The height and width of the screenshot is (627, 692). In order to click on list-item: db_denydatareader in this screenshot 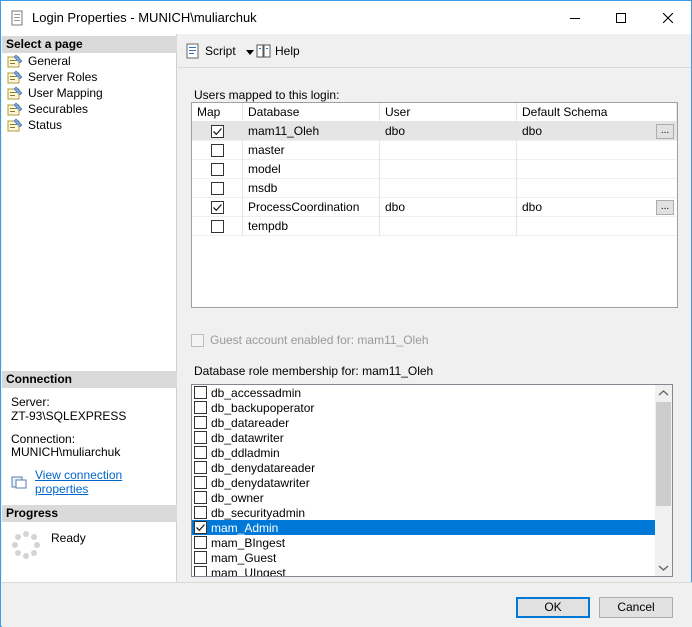, I will do `click(424, 467)`.